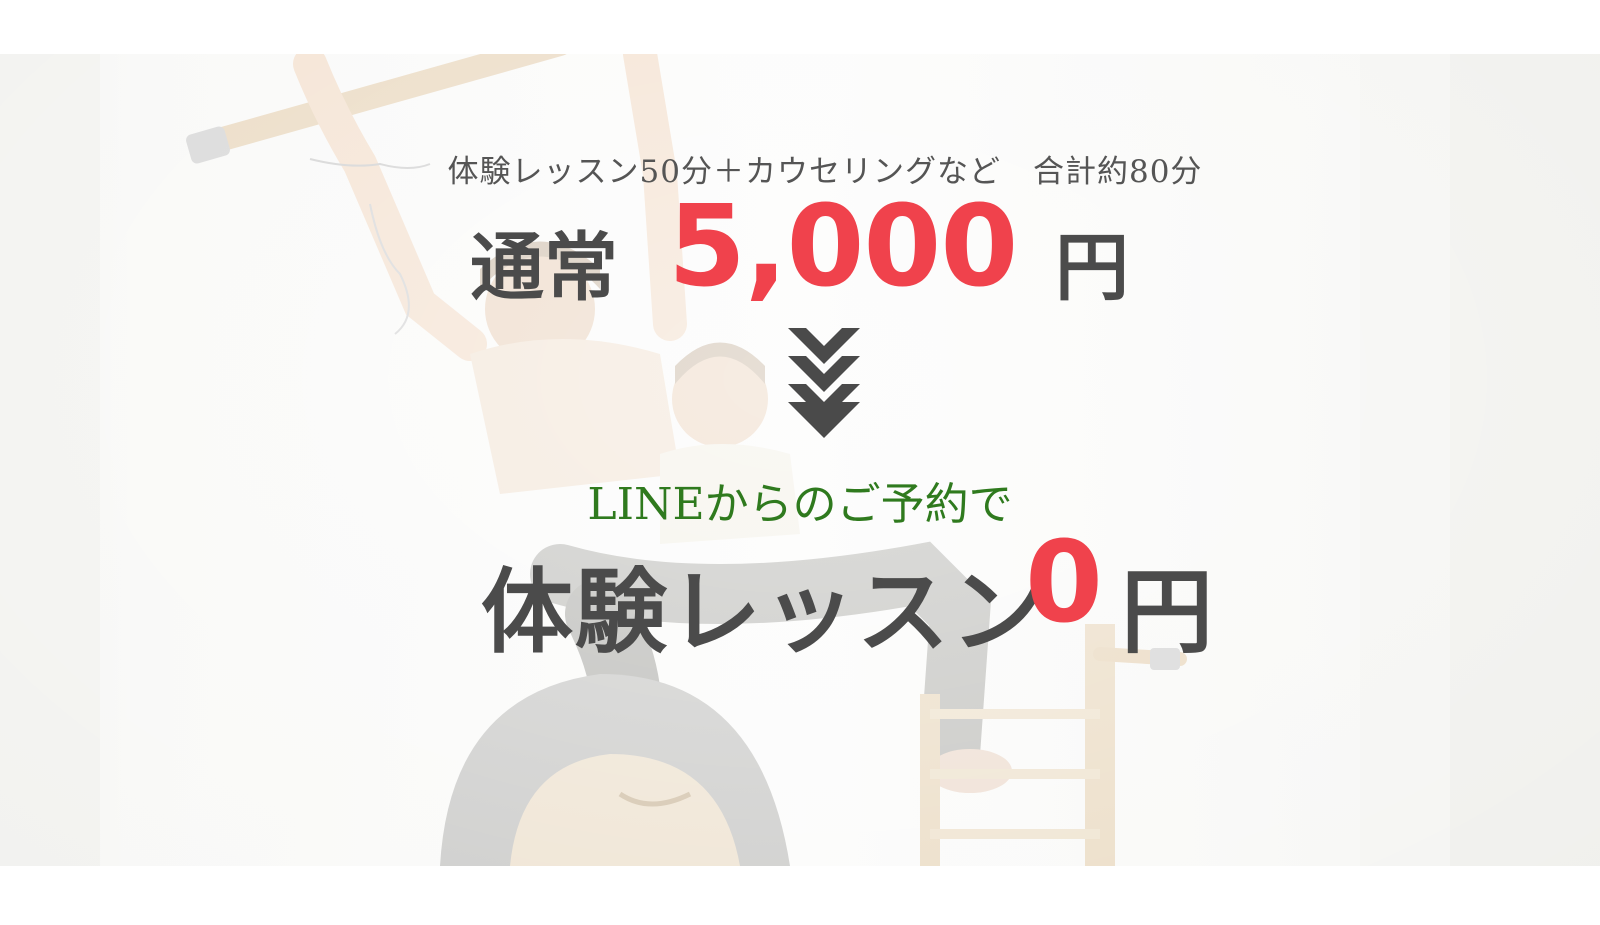 The image size is (1600, 925). What do you see at coordinates (1167, 612) in the screenshot?
I see `trial-price-unit: 円` at bounding box center [1167, 612].